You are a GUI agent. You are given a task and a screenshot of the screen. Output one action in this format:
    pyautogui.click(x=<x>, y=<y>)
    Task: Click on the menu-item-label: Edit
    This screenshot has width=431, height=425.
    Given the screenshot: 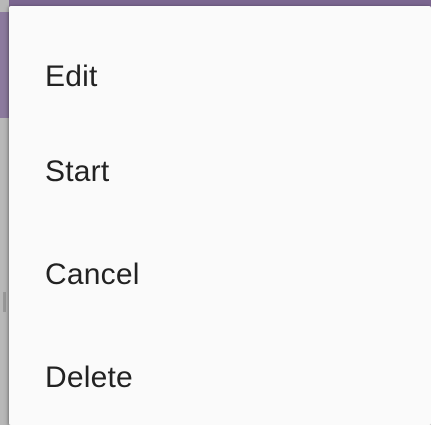 What is the action you would take?
    pyautogui.click(x=71, y=76)
    